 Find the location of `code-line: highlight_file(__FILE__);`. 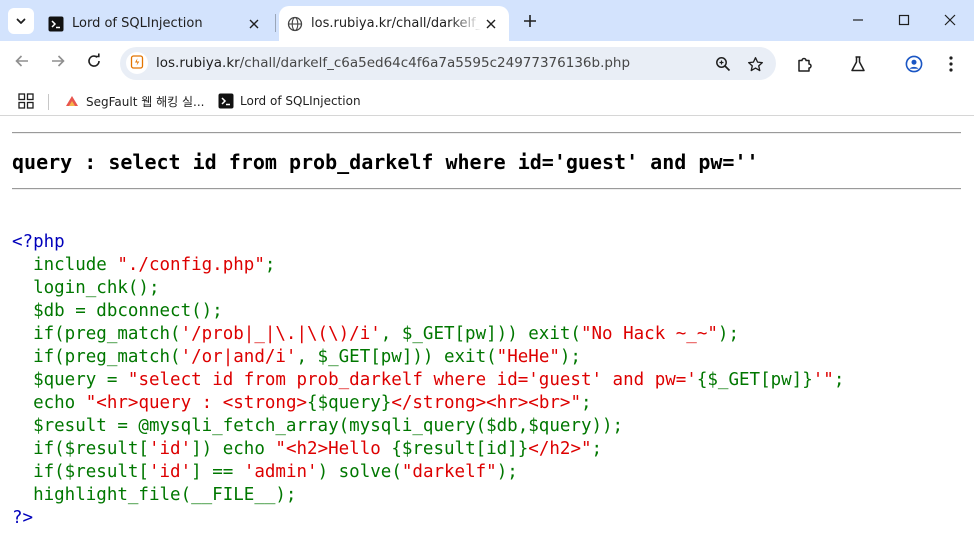

code-line: highlight_file(__FILE__); is located at coordinates (428, 495).